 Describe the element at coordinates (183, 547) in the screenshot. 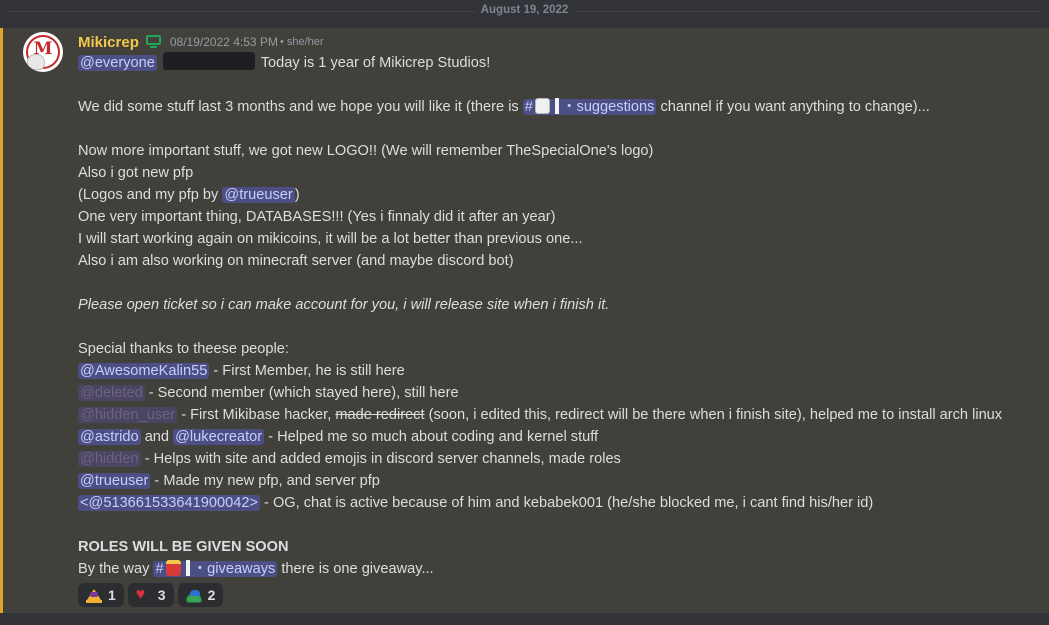

I see `bold-line: ROLES WILL BE GIVEN SOON` at that location.